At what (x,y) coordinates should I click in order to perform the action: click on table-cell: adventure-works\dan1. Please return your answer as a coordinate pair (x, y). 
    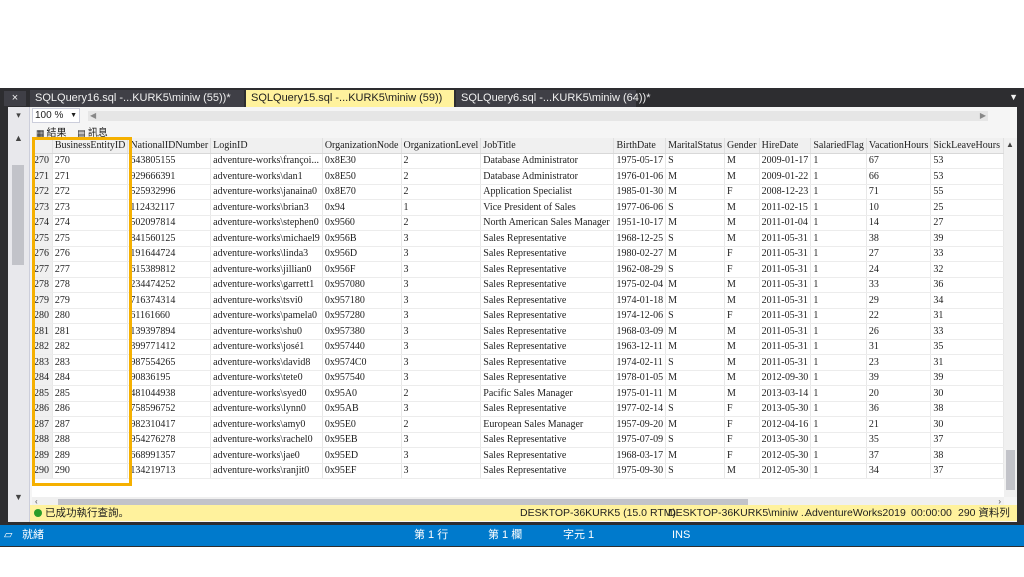
    Looking at the image, I should click on (266, 176).